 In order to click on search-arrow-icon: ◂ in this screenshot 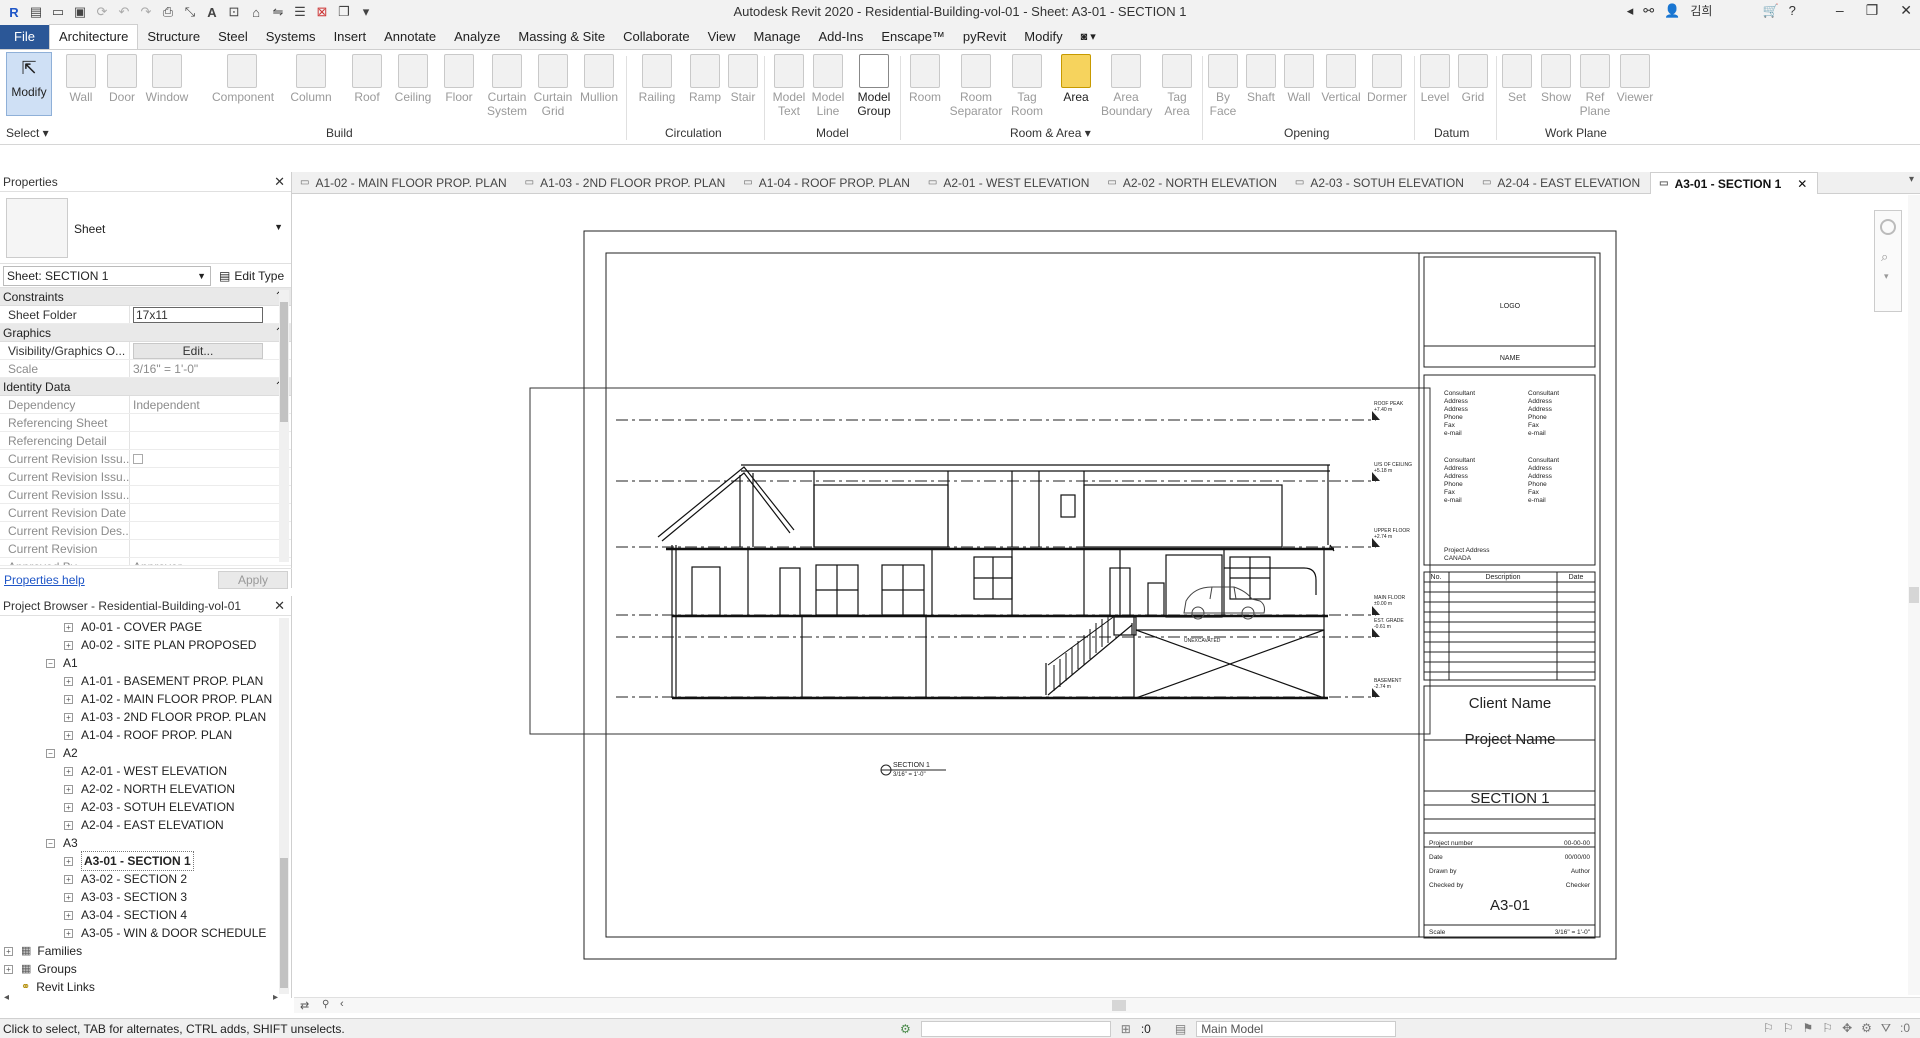, I will do `click(1630, 11)`.